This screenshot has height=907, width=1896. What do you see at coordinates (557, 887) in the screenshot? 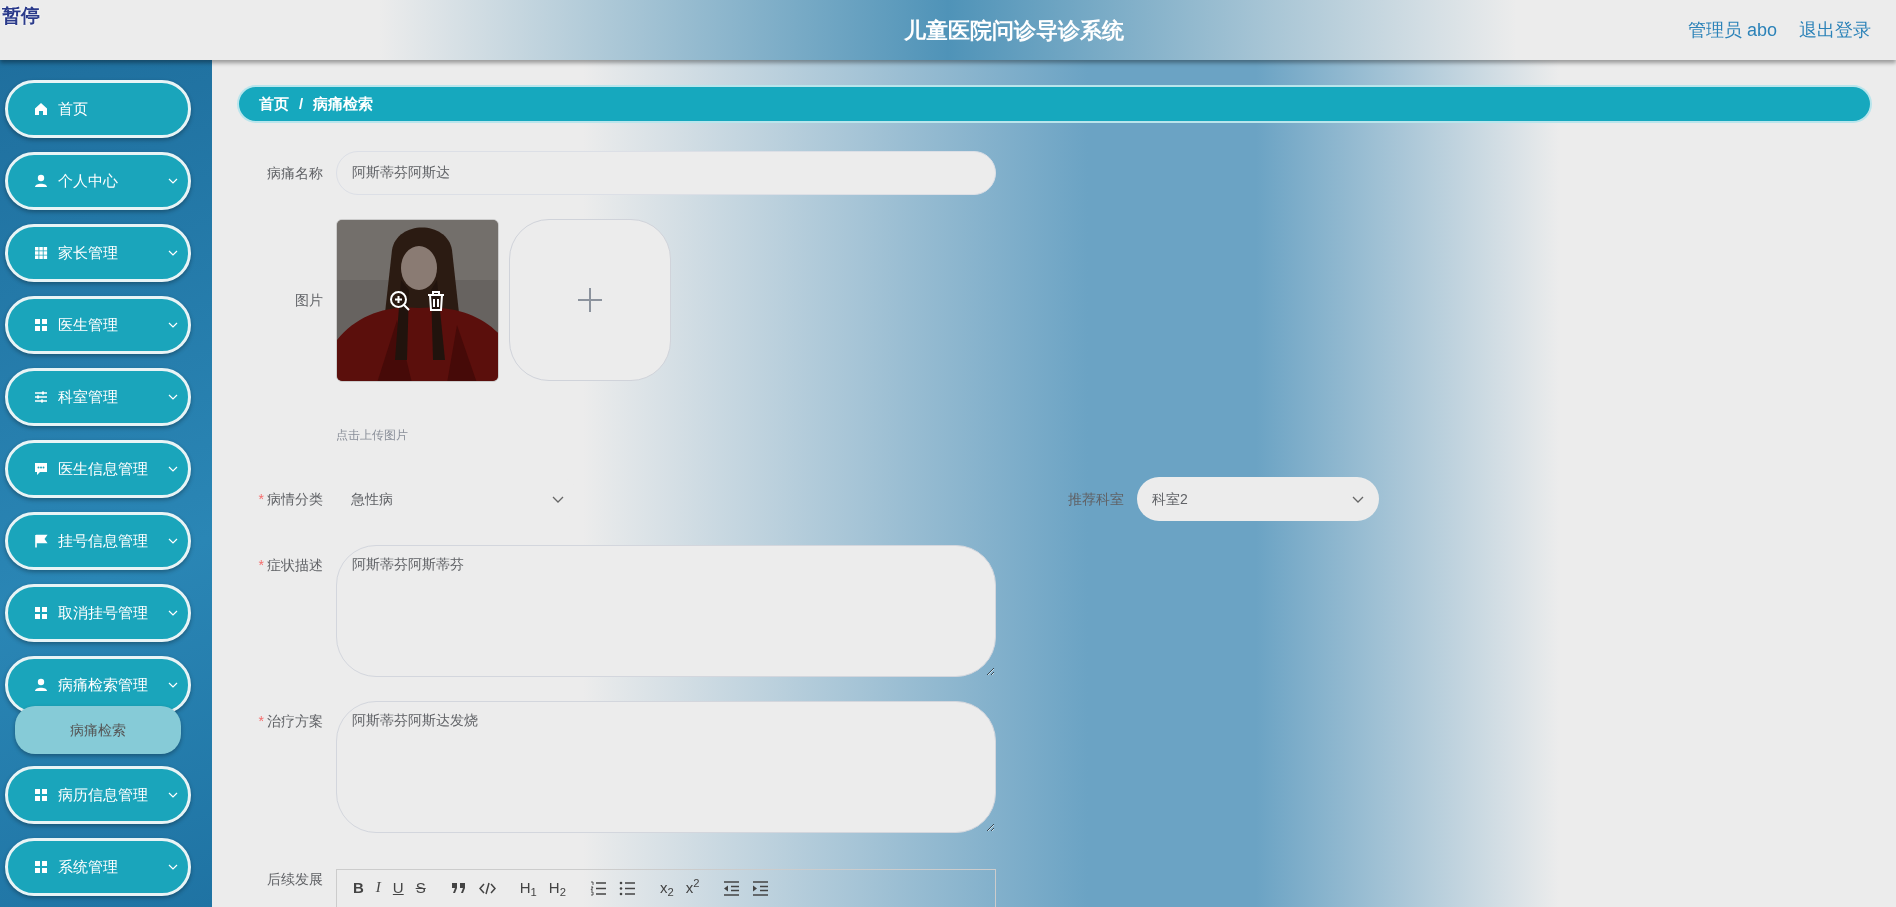
I see `toolbar-button: H$_{2}$` at bounding box center [557, 887].